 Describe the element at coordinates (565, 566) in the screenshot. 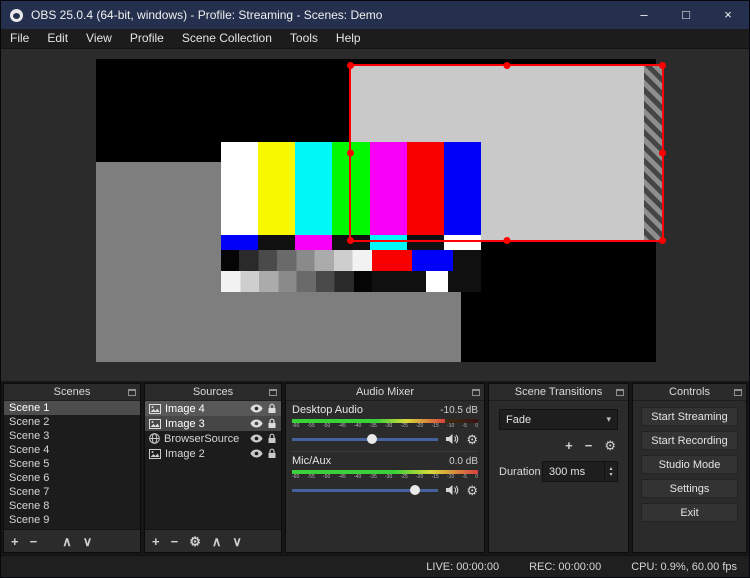

I see `rec-time: REC: 00:00:00` at that location.